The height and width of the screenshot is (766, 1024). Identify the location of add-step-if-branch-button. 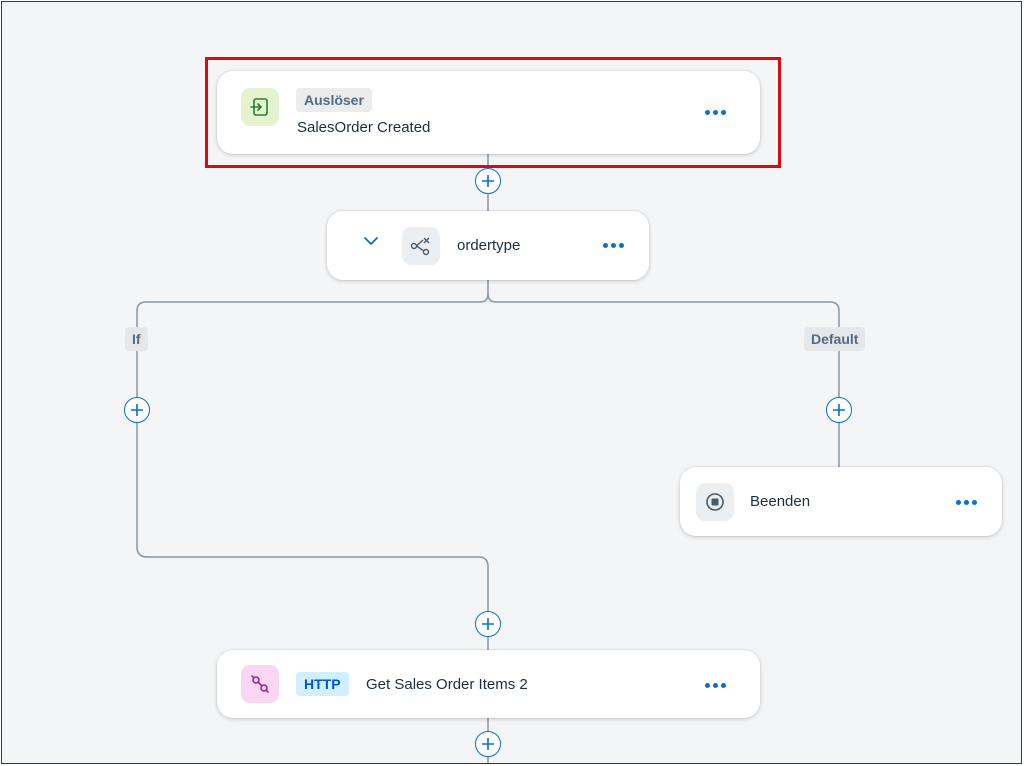
(137, 410).